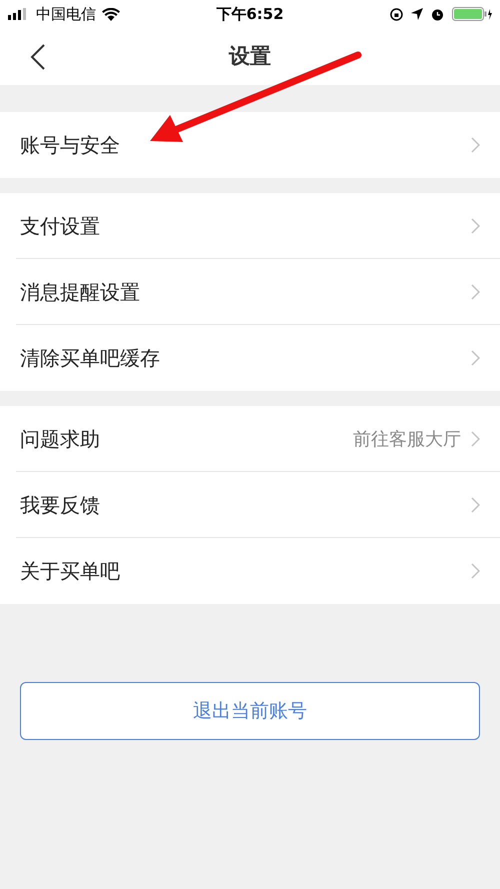  Describe the element at coordinates (250, 292) in the screenshot. I see `settings-row: 消息提醒设置` at that location.